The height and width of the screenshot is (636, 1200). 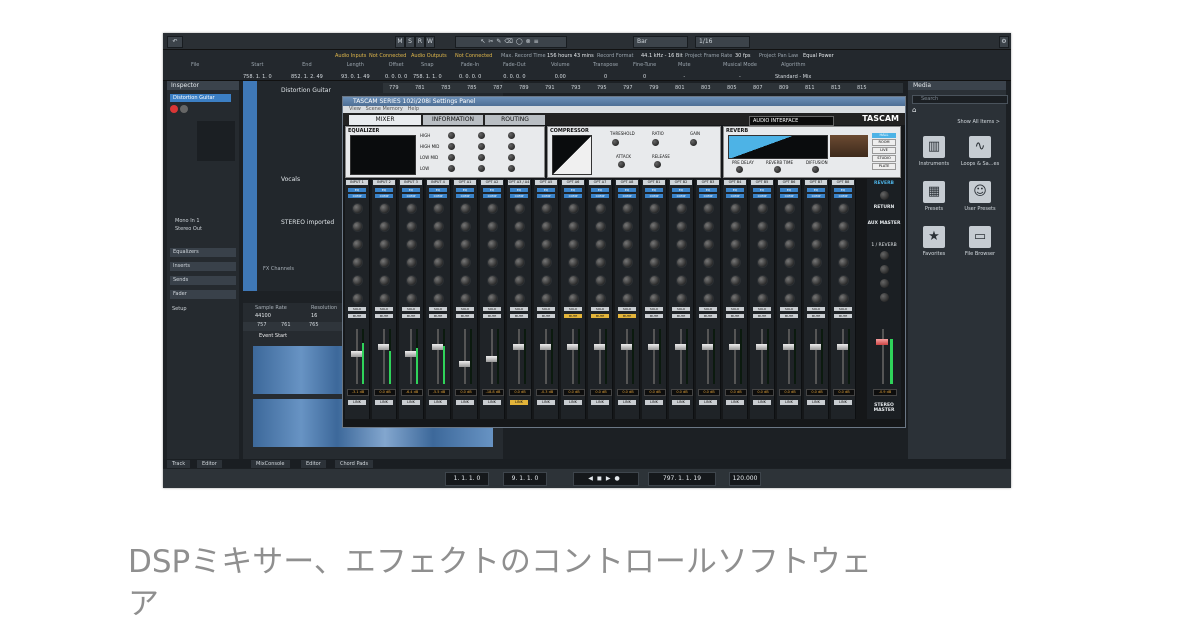 What do you see at coordinates (1004, 42) in the screenshot?
I see `settings-gear-icon: ⚙` at bounding box center [1004, 42].